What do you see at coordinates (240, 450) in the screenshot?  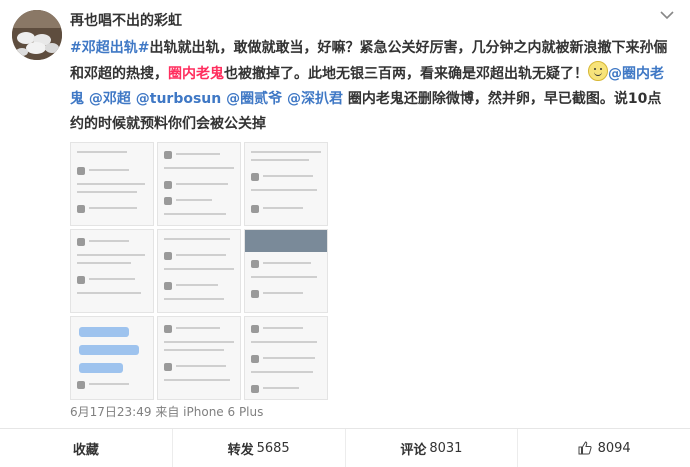 I see `repost-label: 转发` at bounding box center [240, 450].